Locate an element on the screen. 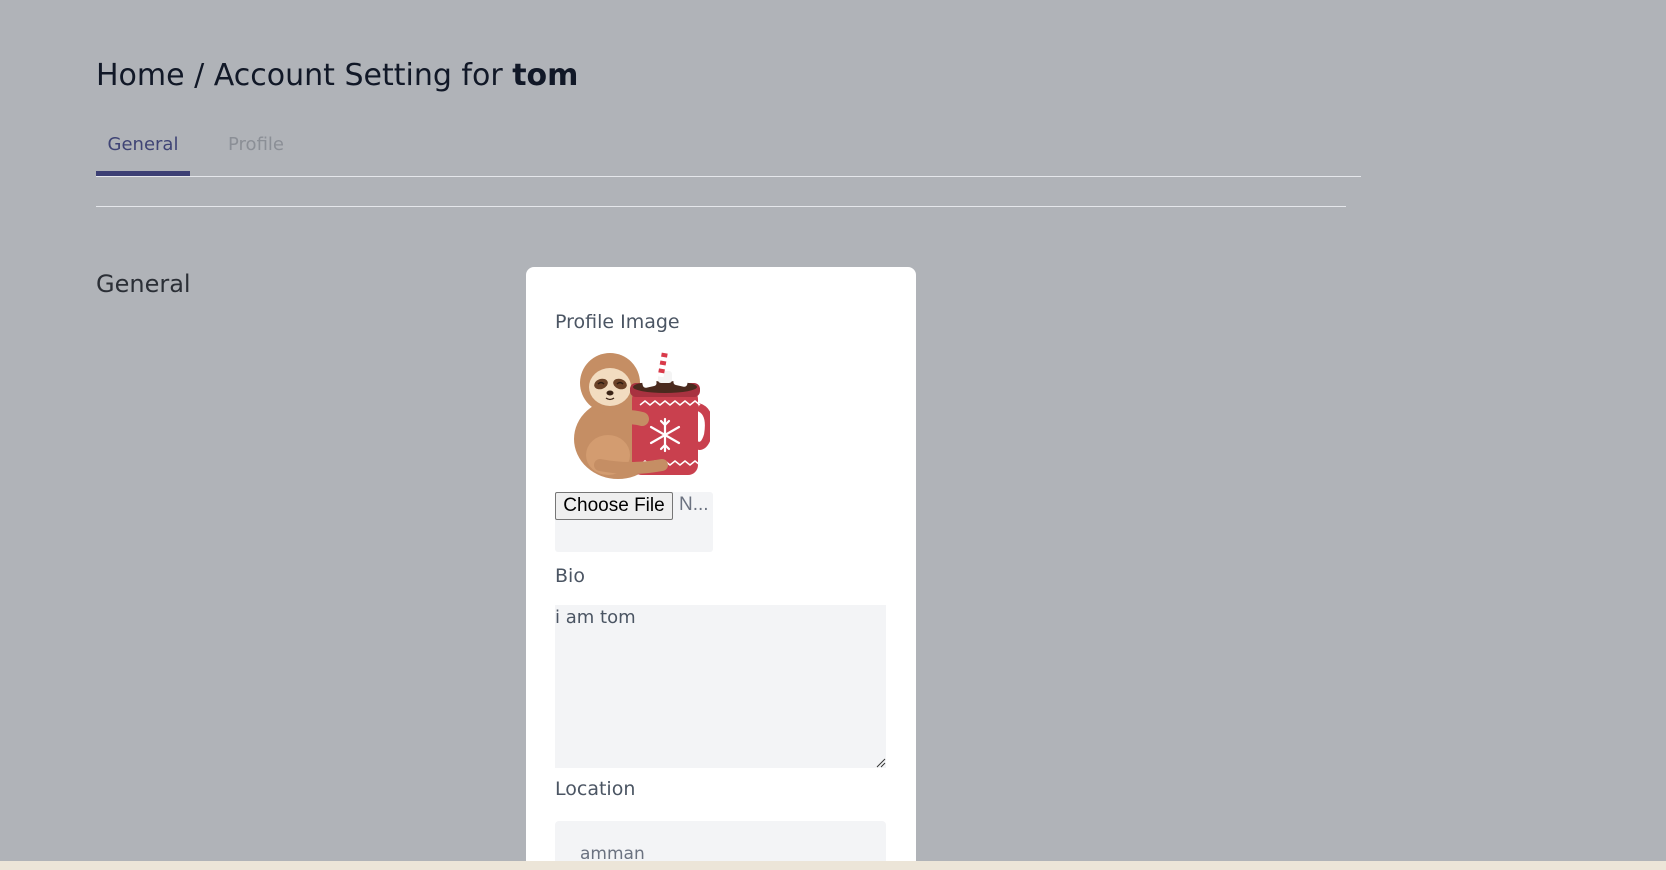  bottom-bar is located at coordinates (833, 865).